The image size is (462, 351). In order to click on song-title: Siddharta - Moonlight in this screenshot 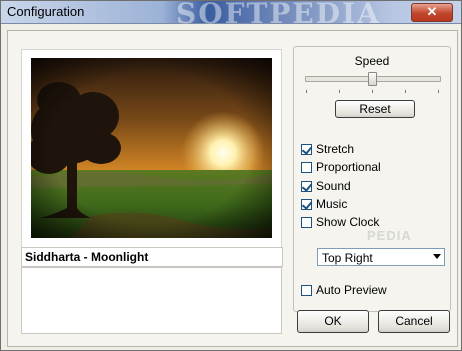, I will do `click(152, 257)`.